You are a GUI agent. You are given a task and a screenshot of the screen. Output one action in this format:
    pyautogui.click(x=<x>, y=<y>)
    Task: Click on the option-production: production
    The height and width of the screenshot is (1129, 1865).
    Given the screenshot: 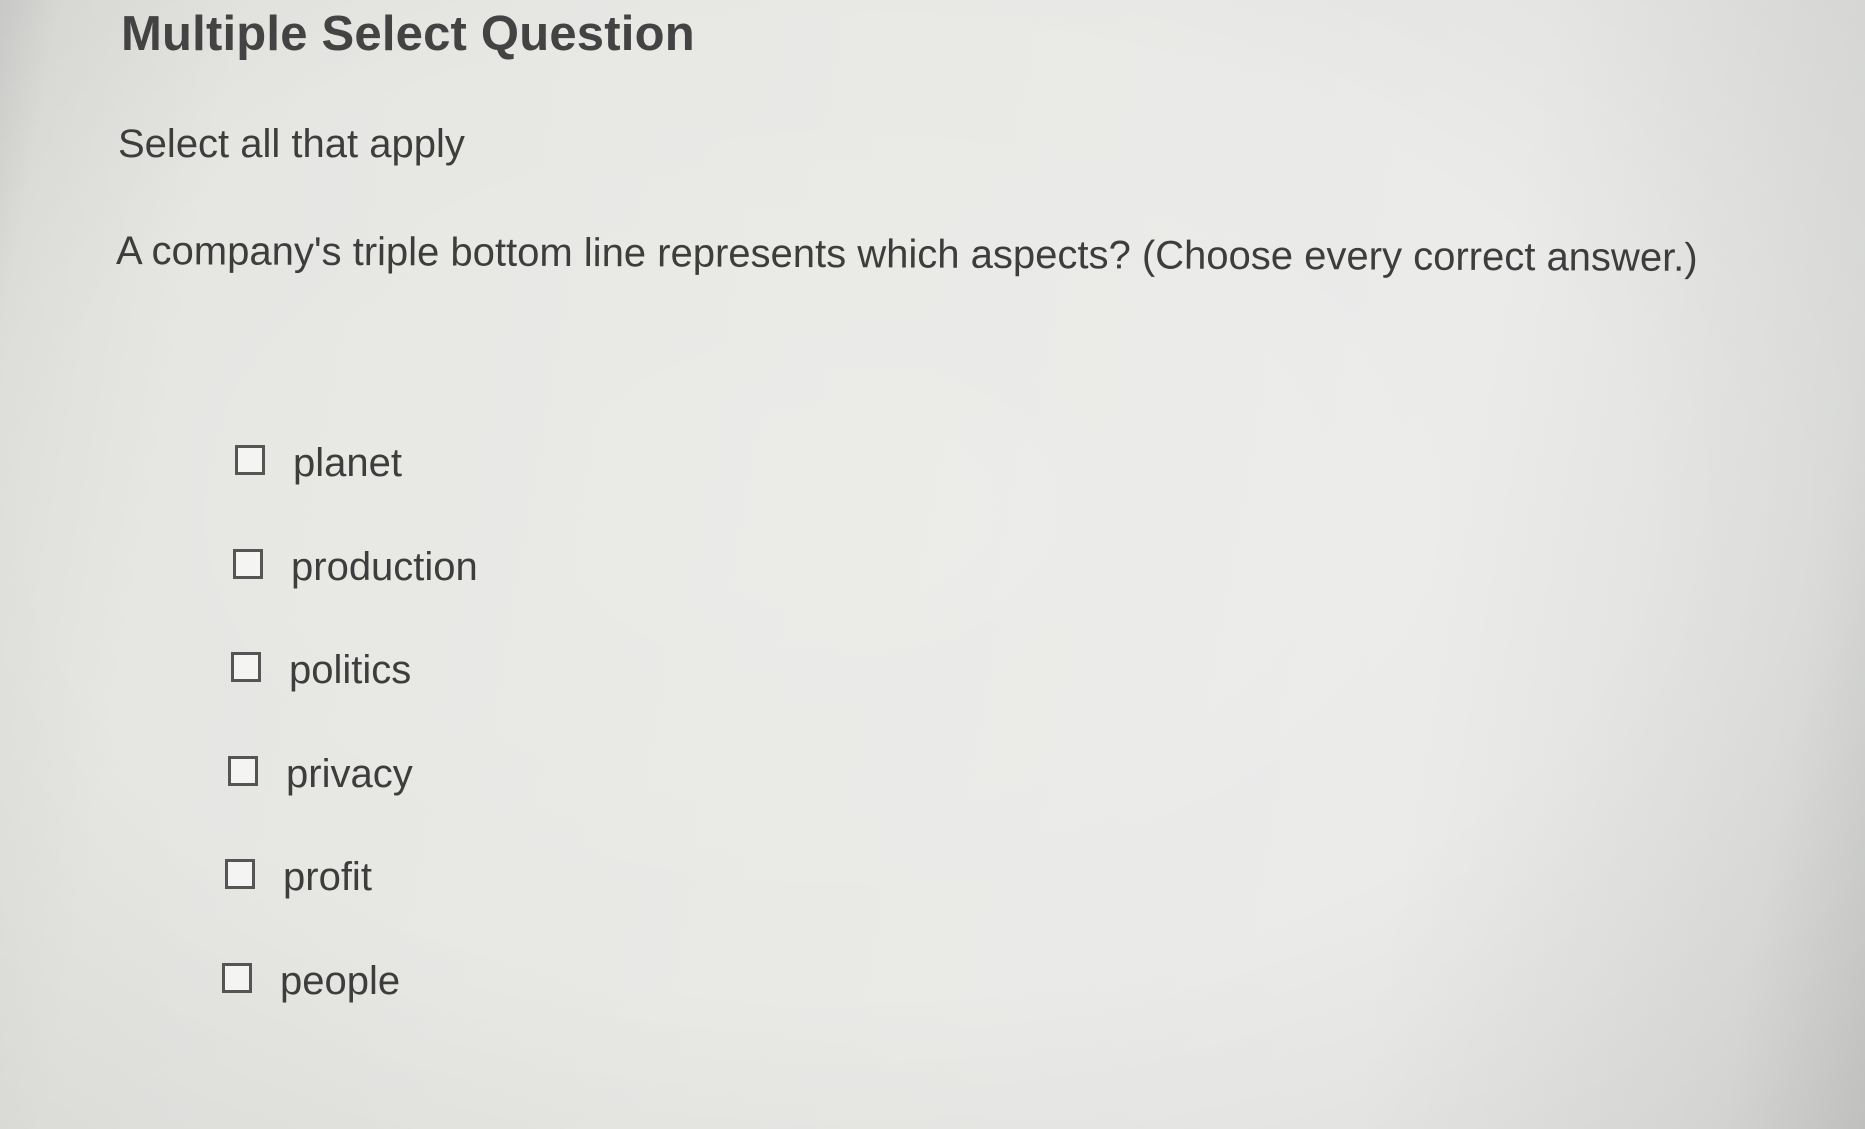 What is the action you would take?
    pyautogui.click(x=355, y=563)
    